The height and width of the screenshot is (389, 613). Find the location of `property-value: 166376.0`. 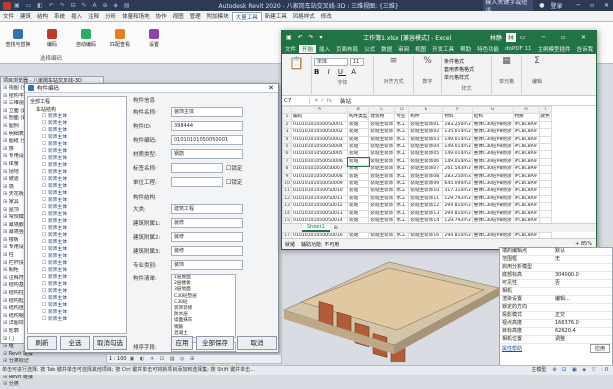

property-value: 166376.0 is located at coordinates (567, 323).